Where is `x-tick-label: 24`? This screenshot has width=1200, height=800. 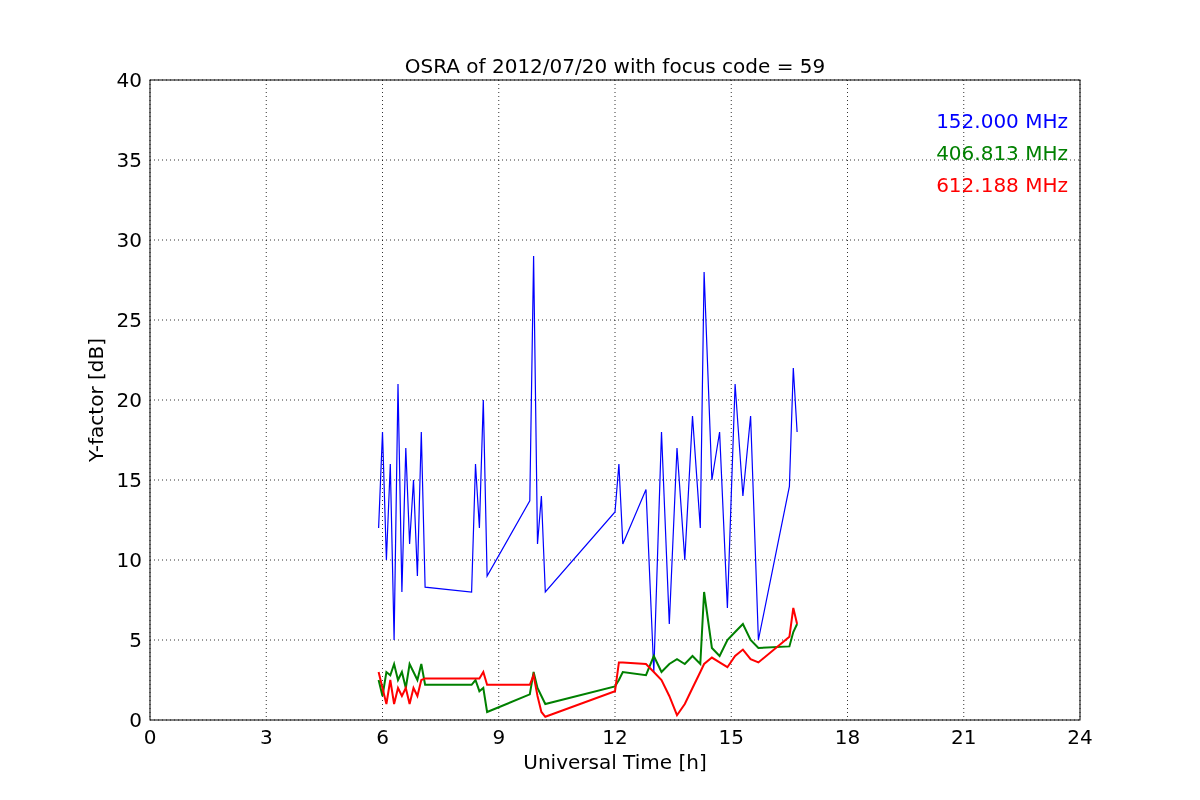
x-tick-label: 24 is located at coordinates (1080, 737).